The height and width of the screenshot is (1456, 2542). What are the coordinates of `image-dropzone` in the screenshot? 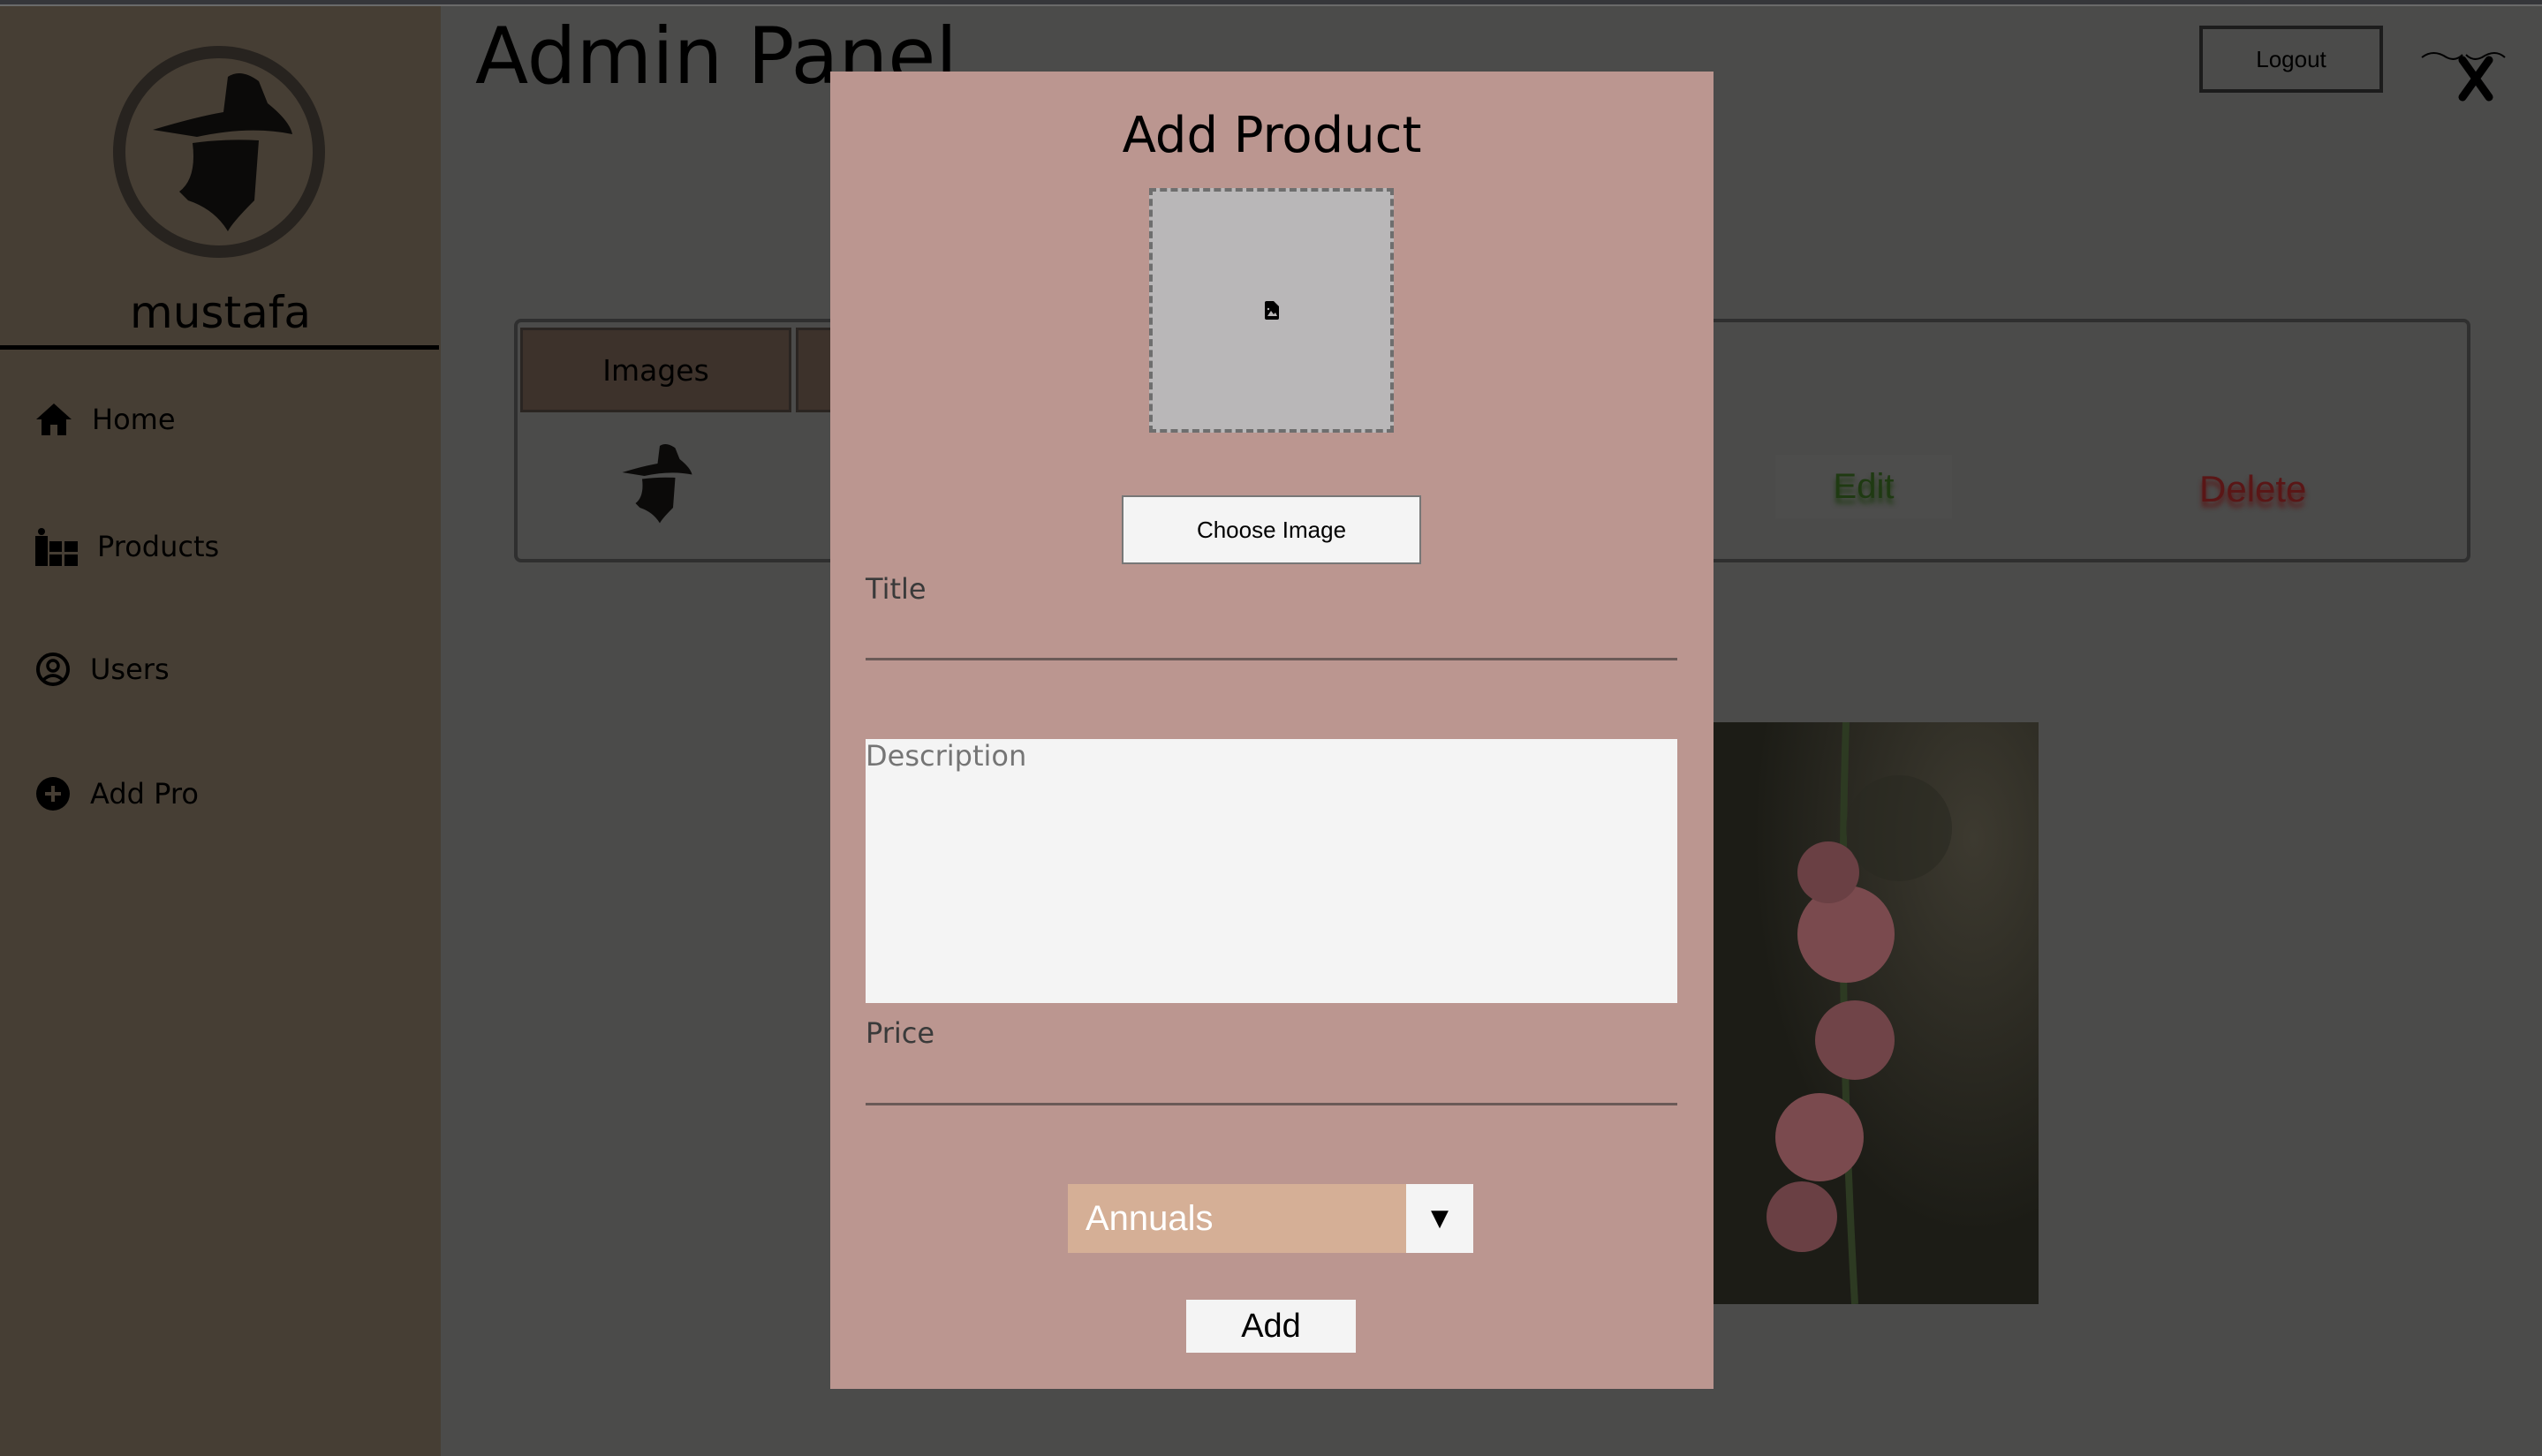 It's located at (1271, 310).